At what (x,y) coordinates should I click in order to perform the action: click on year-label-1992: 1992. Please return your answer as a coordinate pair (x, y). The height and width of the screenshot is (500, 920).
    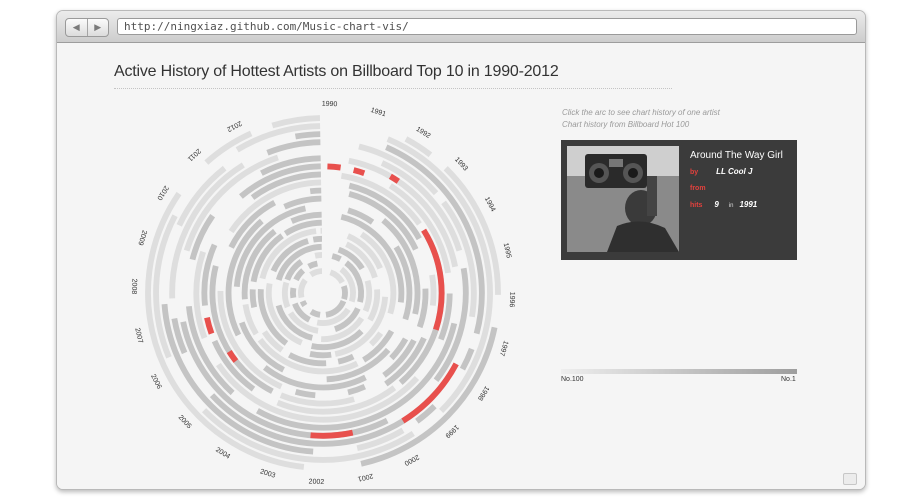
    Looking at the image, I should click on (423, 133).